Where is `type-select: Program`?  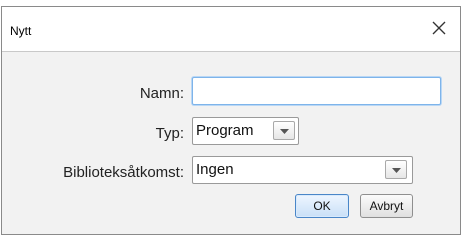
type-select: Program is located at coordinates (245, 131).